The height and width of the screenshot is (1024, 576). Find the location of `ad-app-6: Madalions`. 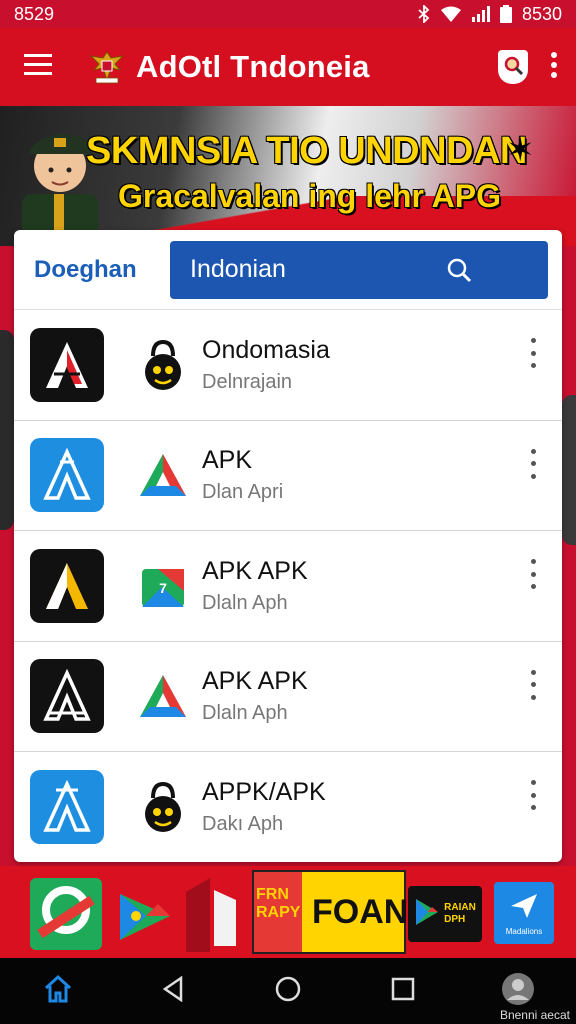

ad-app-6: Madalions is located at coordinates (524, 913).